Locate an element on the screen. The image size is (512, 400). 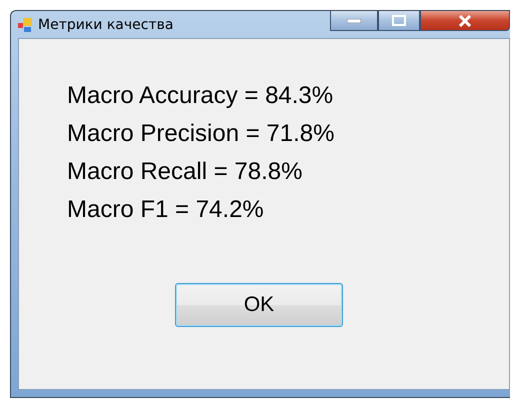
metric-text: Macro Recall = 78.8% is located at coordinates (185, 172).